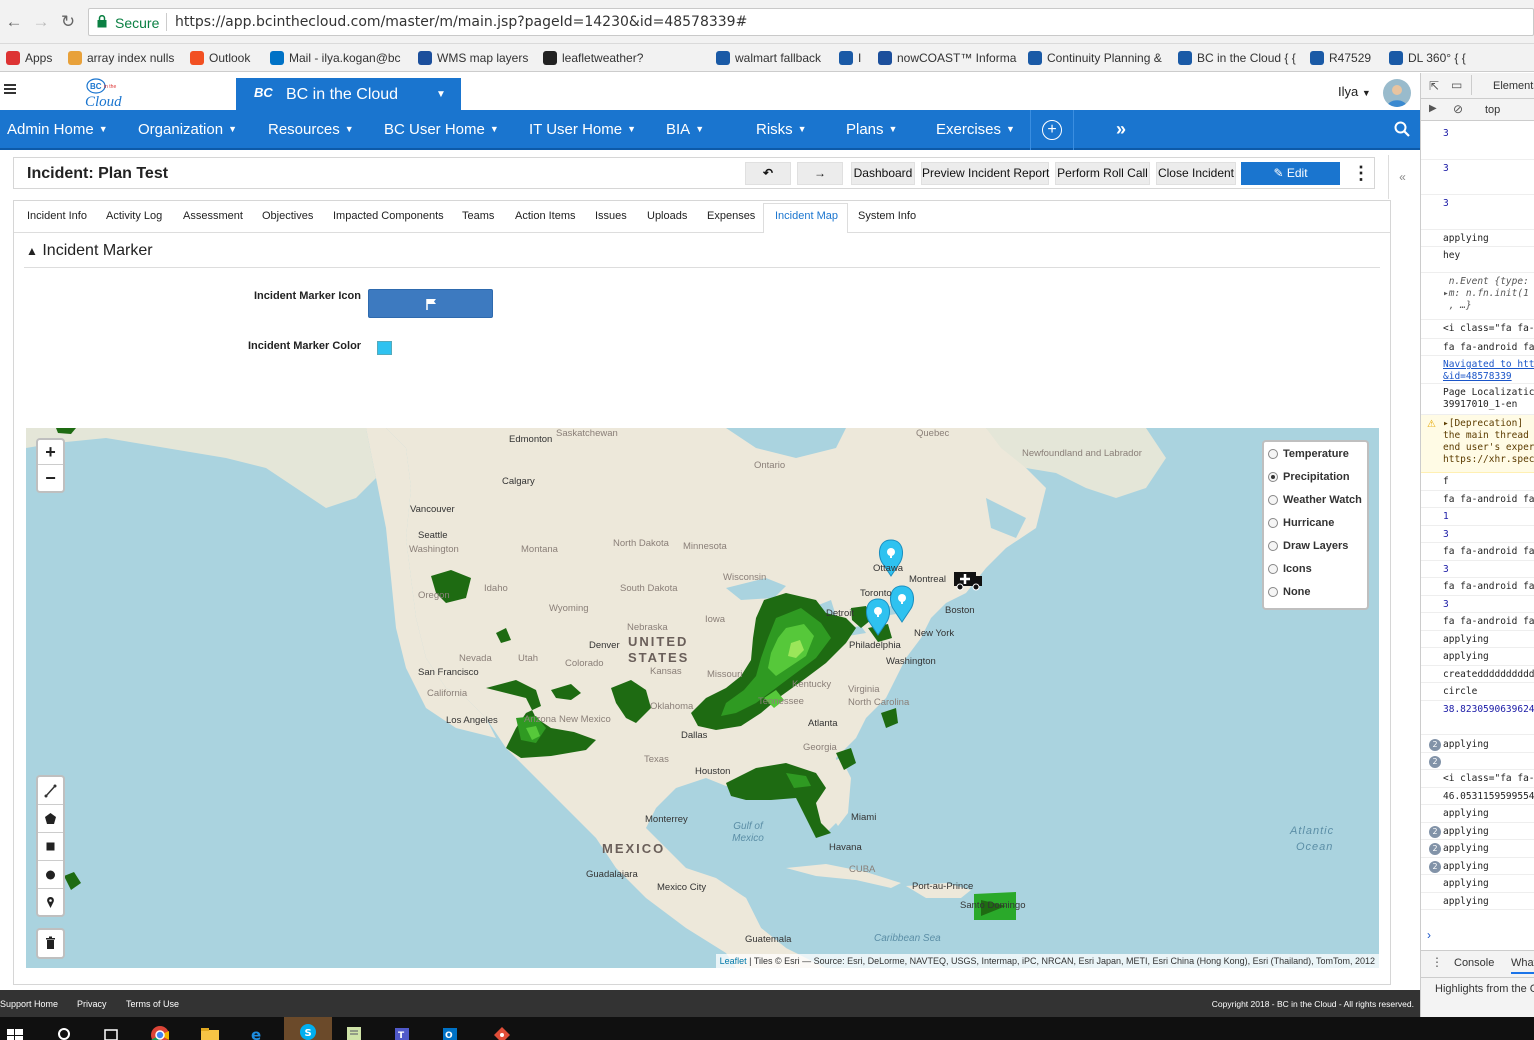 The image size is (1534, 1040). I want to click on app-switcher-tab: BC BC in the Cloud ▼, so click(348, 94).